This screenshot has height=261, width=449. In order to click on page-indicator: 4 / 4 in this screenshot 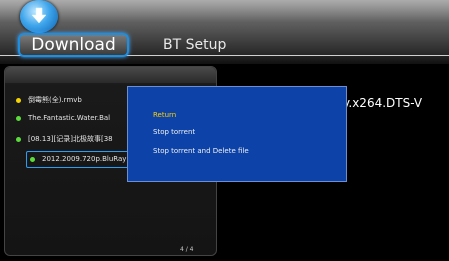, I will do `click(187, 249)`.